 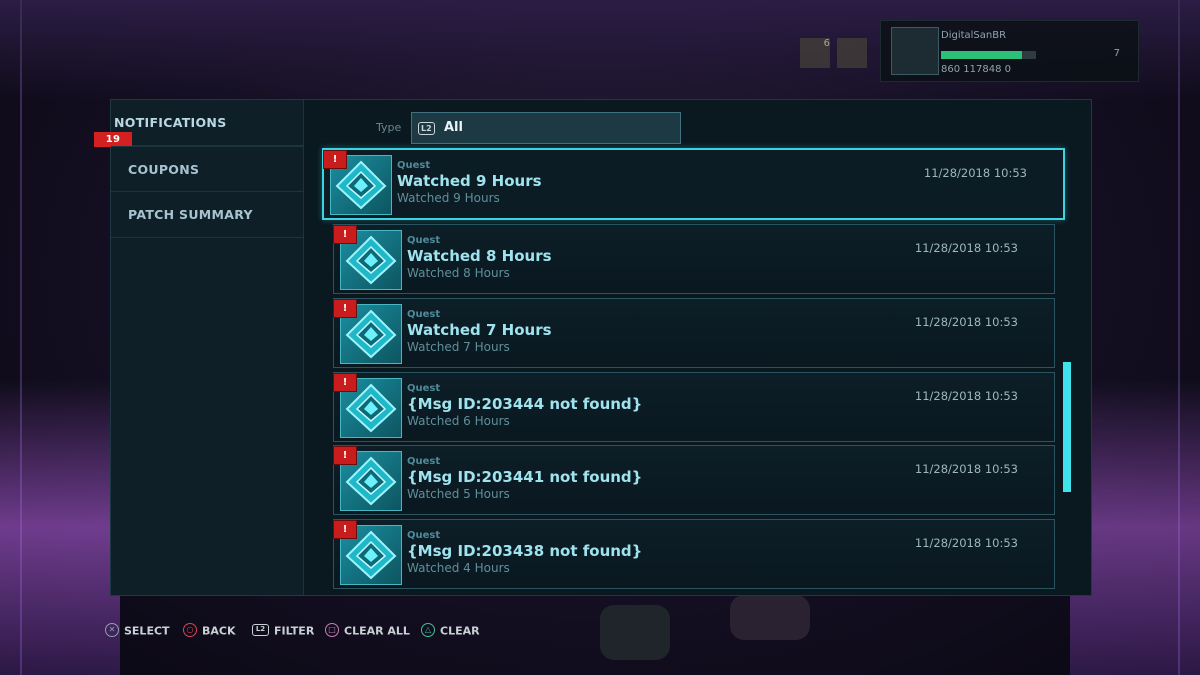 I want to click on notification-title: Watched 7 Hours, so click(x=479, y=330).